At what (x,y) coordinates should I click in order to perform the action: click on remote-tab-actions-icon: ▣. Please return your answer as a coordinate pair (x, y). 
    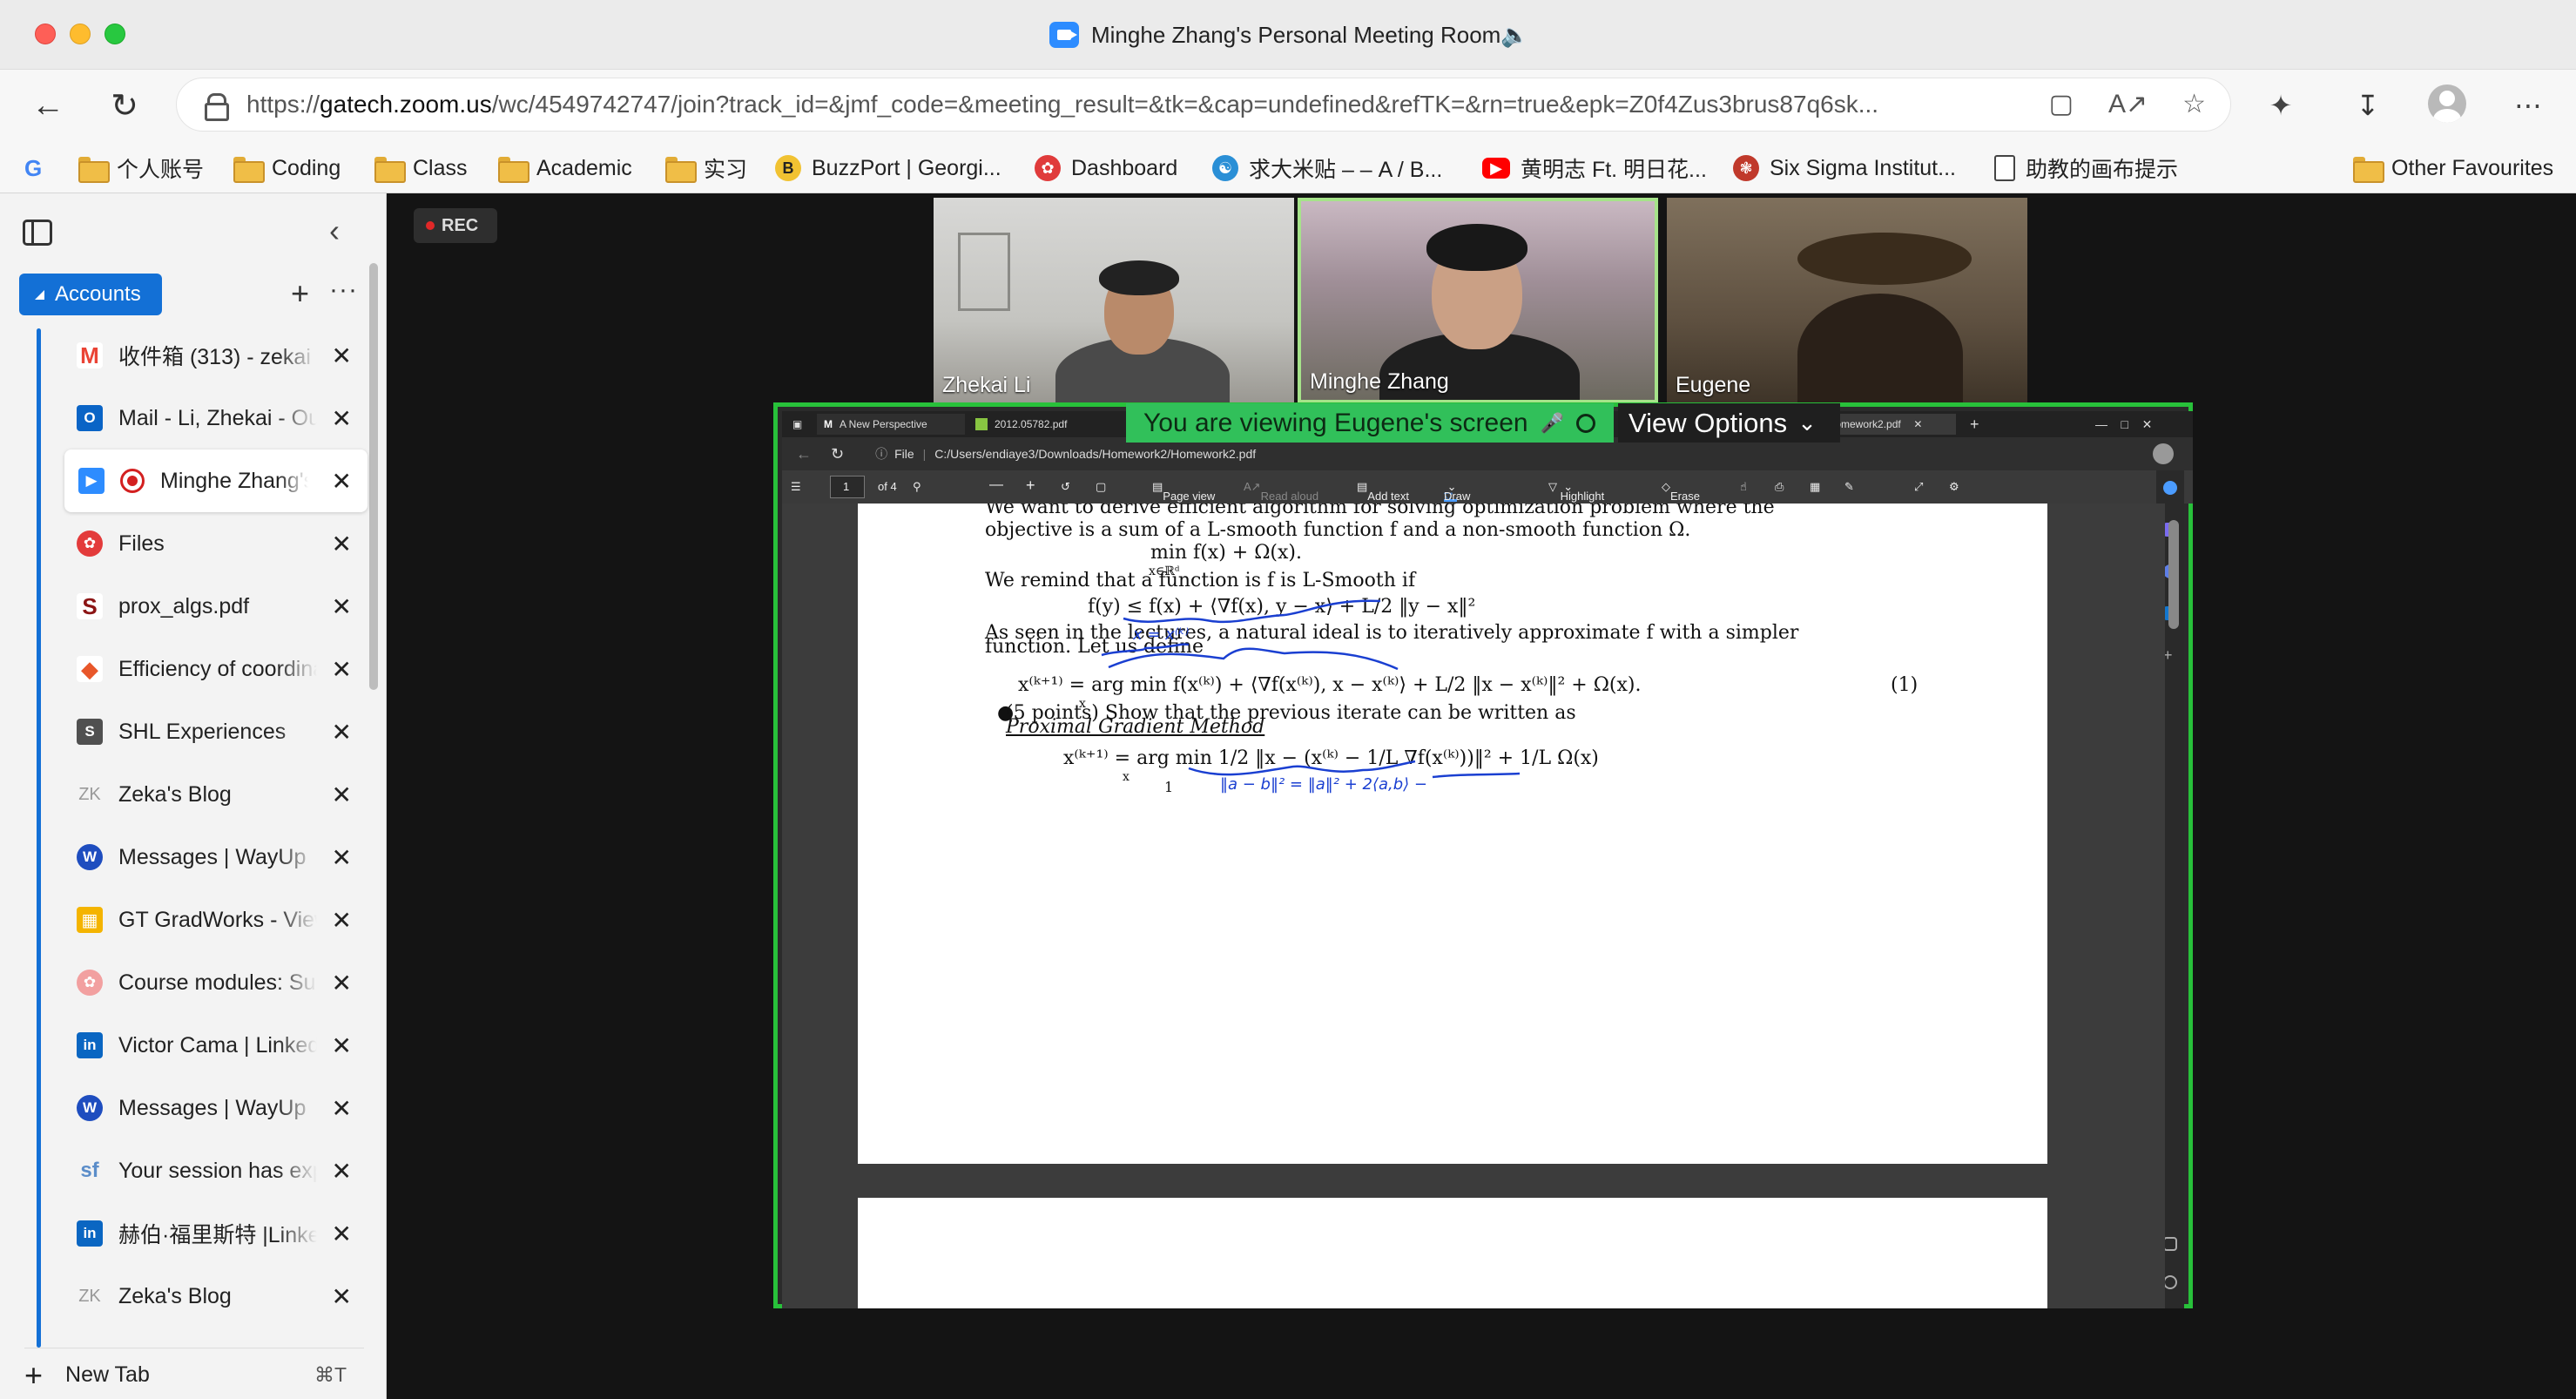
    Looking at the image, I should click on (798, 424).